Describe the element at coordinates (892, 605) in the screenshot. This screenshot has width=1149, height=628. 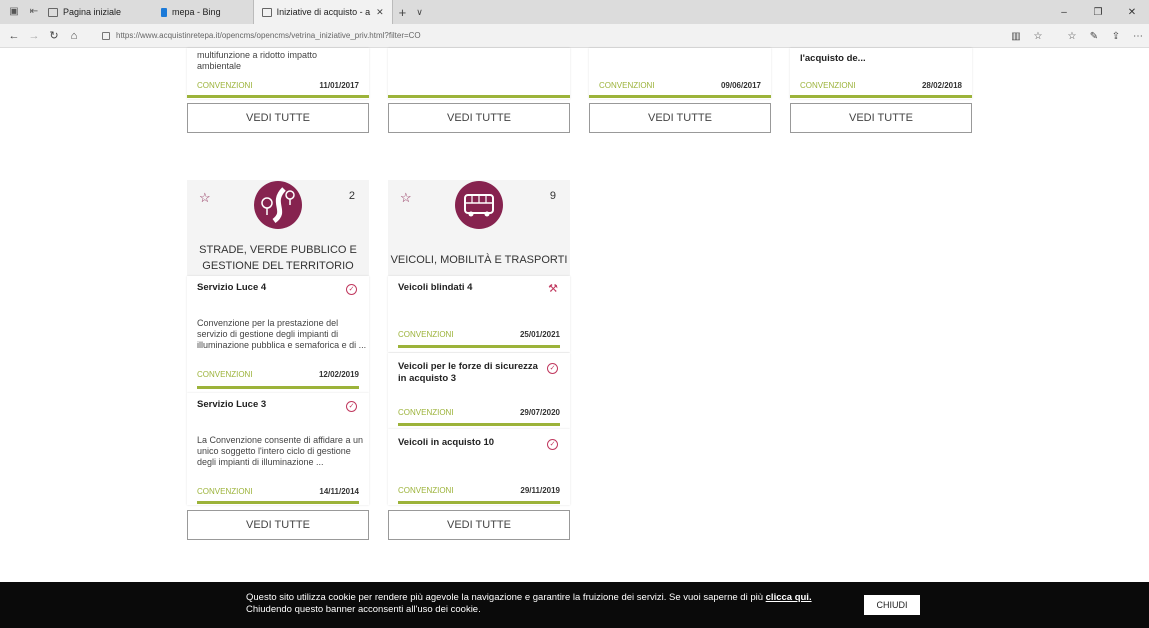
I see `cookie-close-button: CHIUDI` at that location.